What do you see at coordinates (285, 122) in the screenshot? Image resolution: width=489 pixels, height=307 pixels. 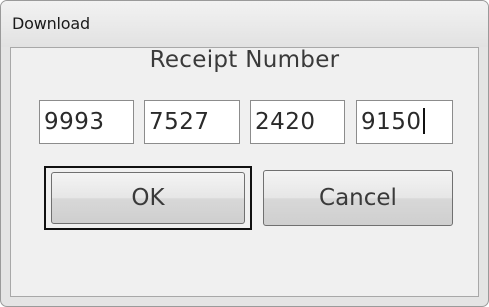 I see `receipt-number-field-3-value: 2420` at bounding box center [285, 122].